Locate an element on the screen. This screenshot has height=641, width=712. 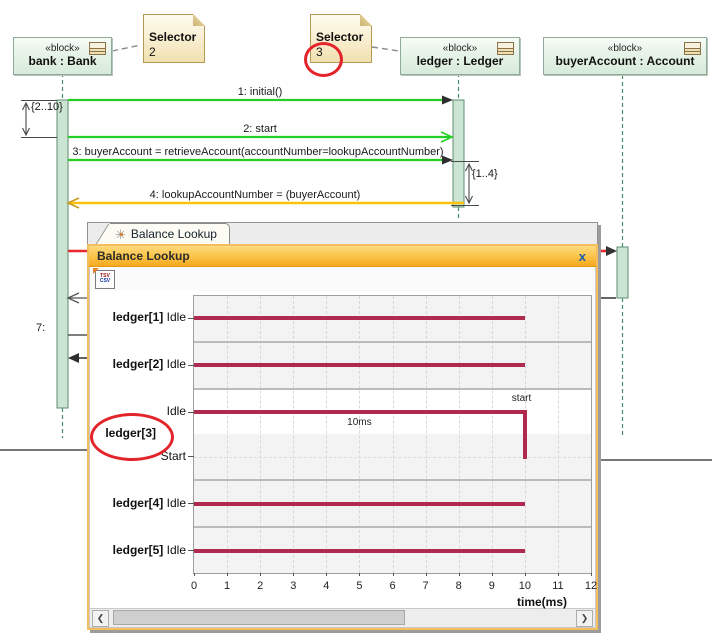
block-ledger: «block» ledger : Ledger is located at coordinates (460, 56).